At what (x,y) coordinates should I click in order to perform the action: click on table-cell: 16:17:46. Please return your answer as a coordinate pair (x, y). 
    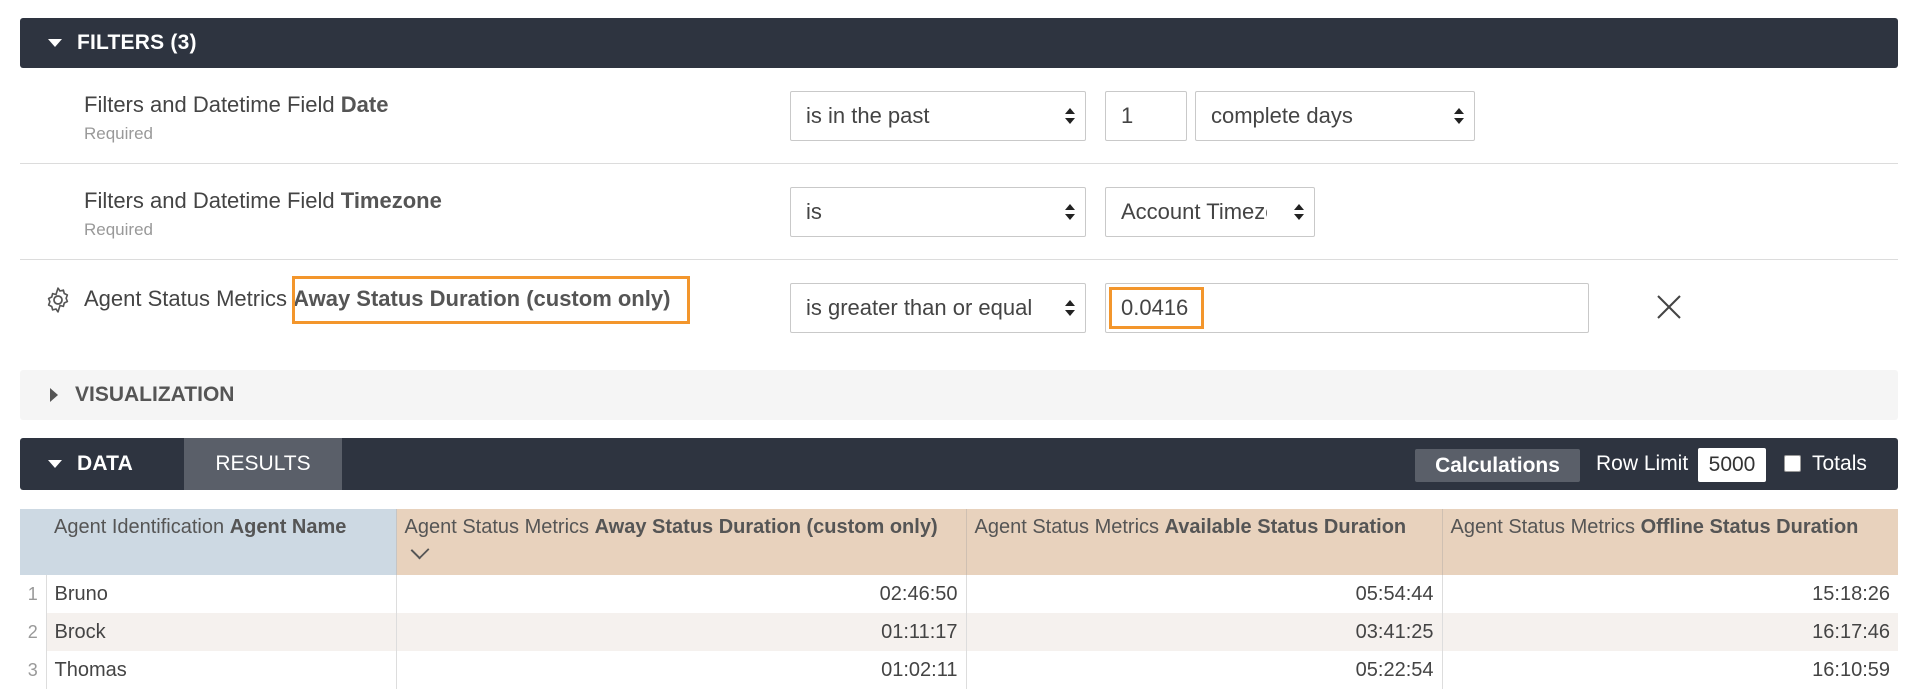
    Looking at the image, I should click on (1670, 632).